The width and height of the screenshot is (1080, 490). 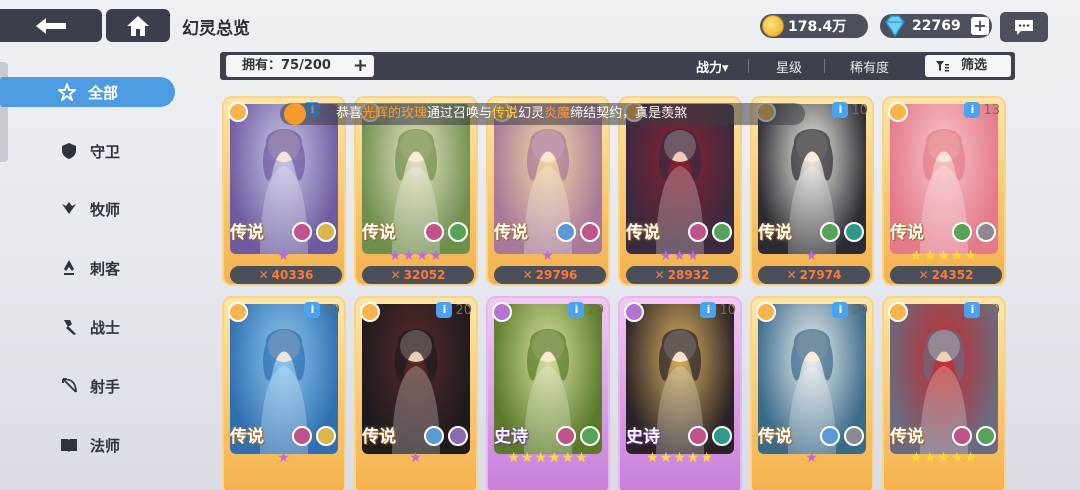 I want to click on hero-stars: ★★★★★, so click(x=944, y=256).